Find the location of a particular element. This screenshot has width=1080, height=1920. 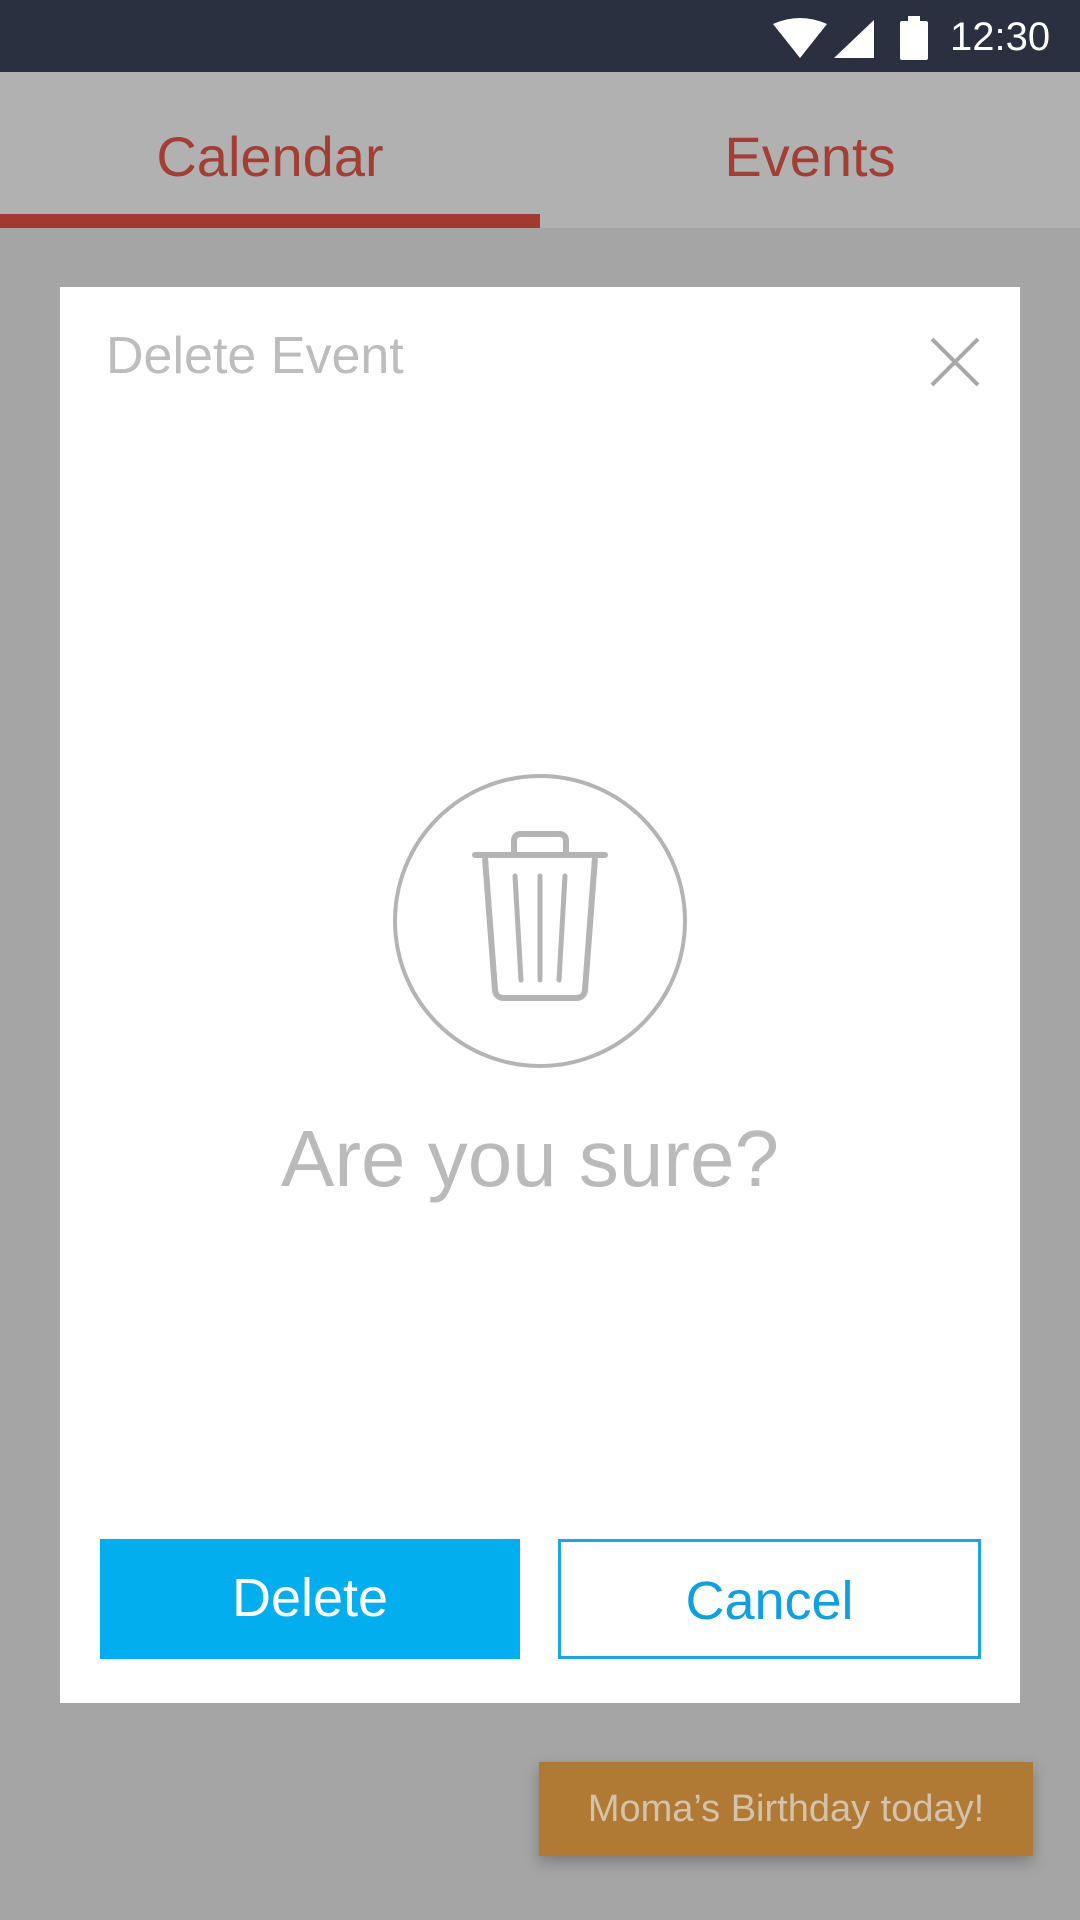

wifi-icon is located at coordinates (800, 38).